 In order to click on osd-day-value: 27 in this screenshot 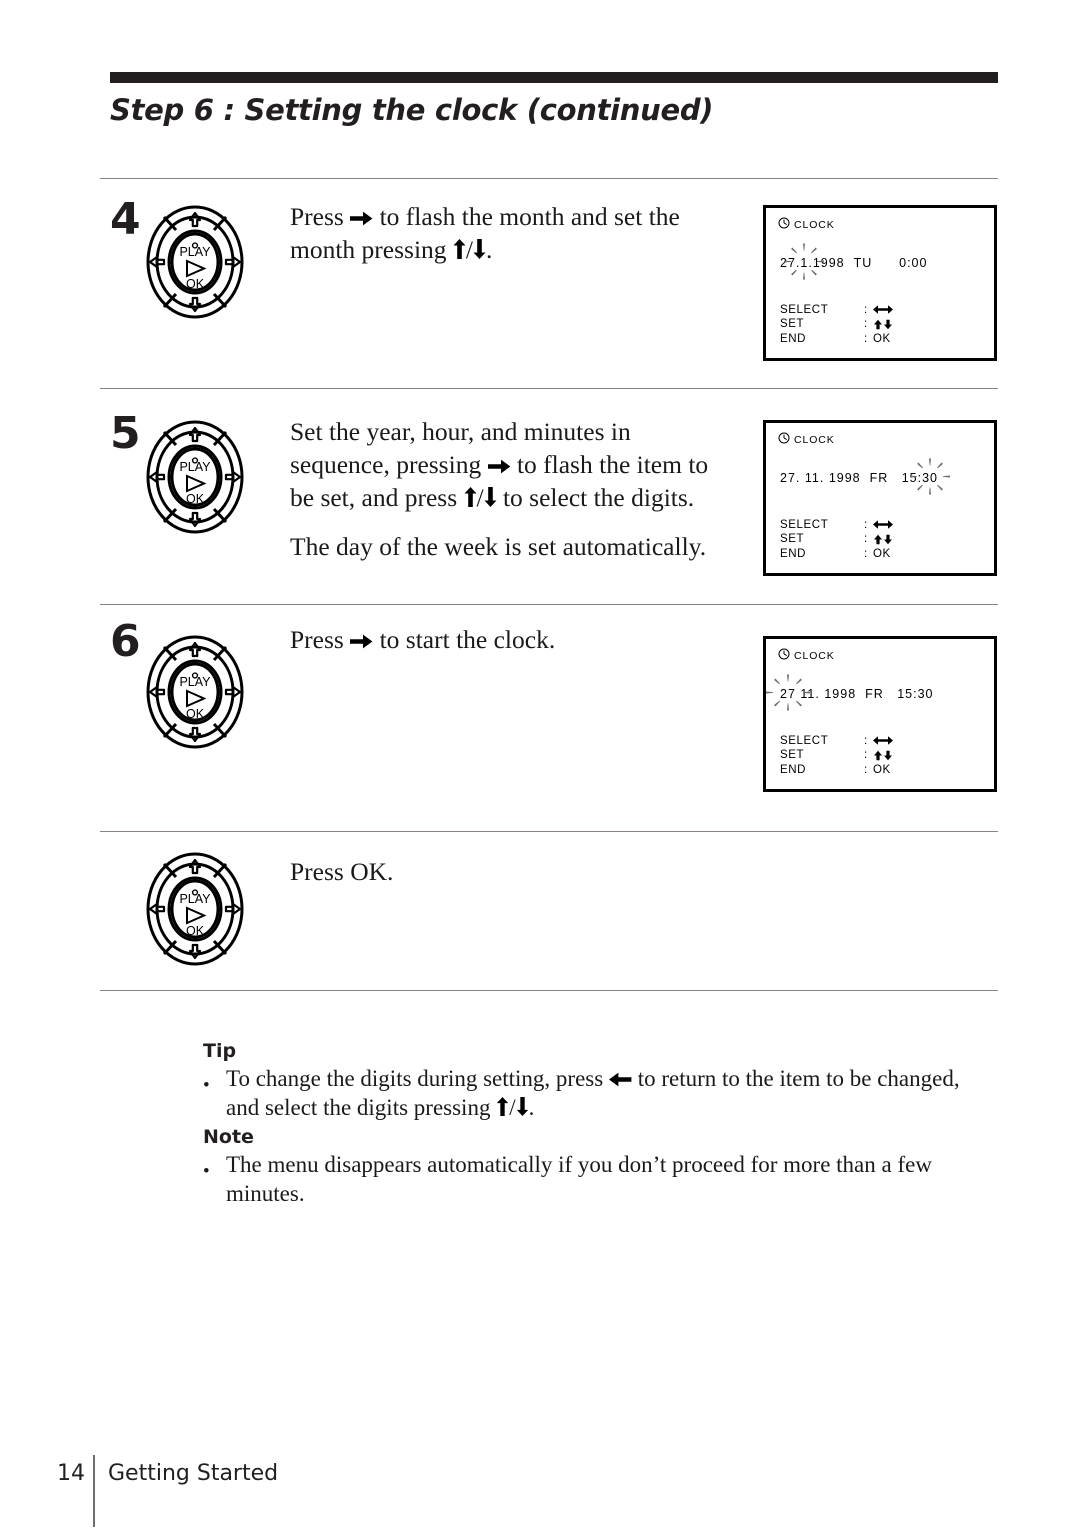, I will do `click(788, 694)`.